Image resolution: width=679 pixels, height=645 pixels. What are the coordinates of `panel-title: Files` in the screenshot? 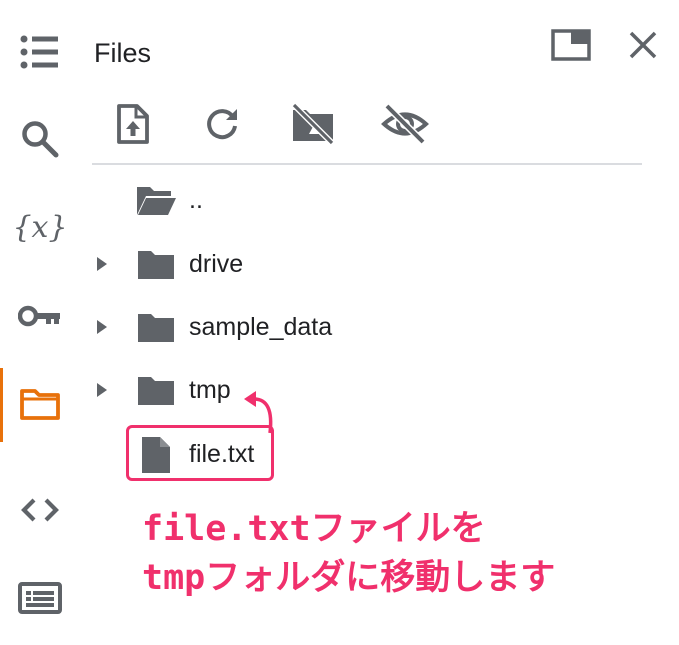 It's located at (123, 53).